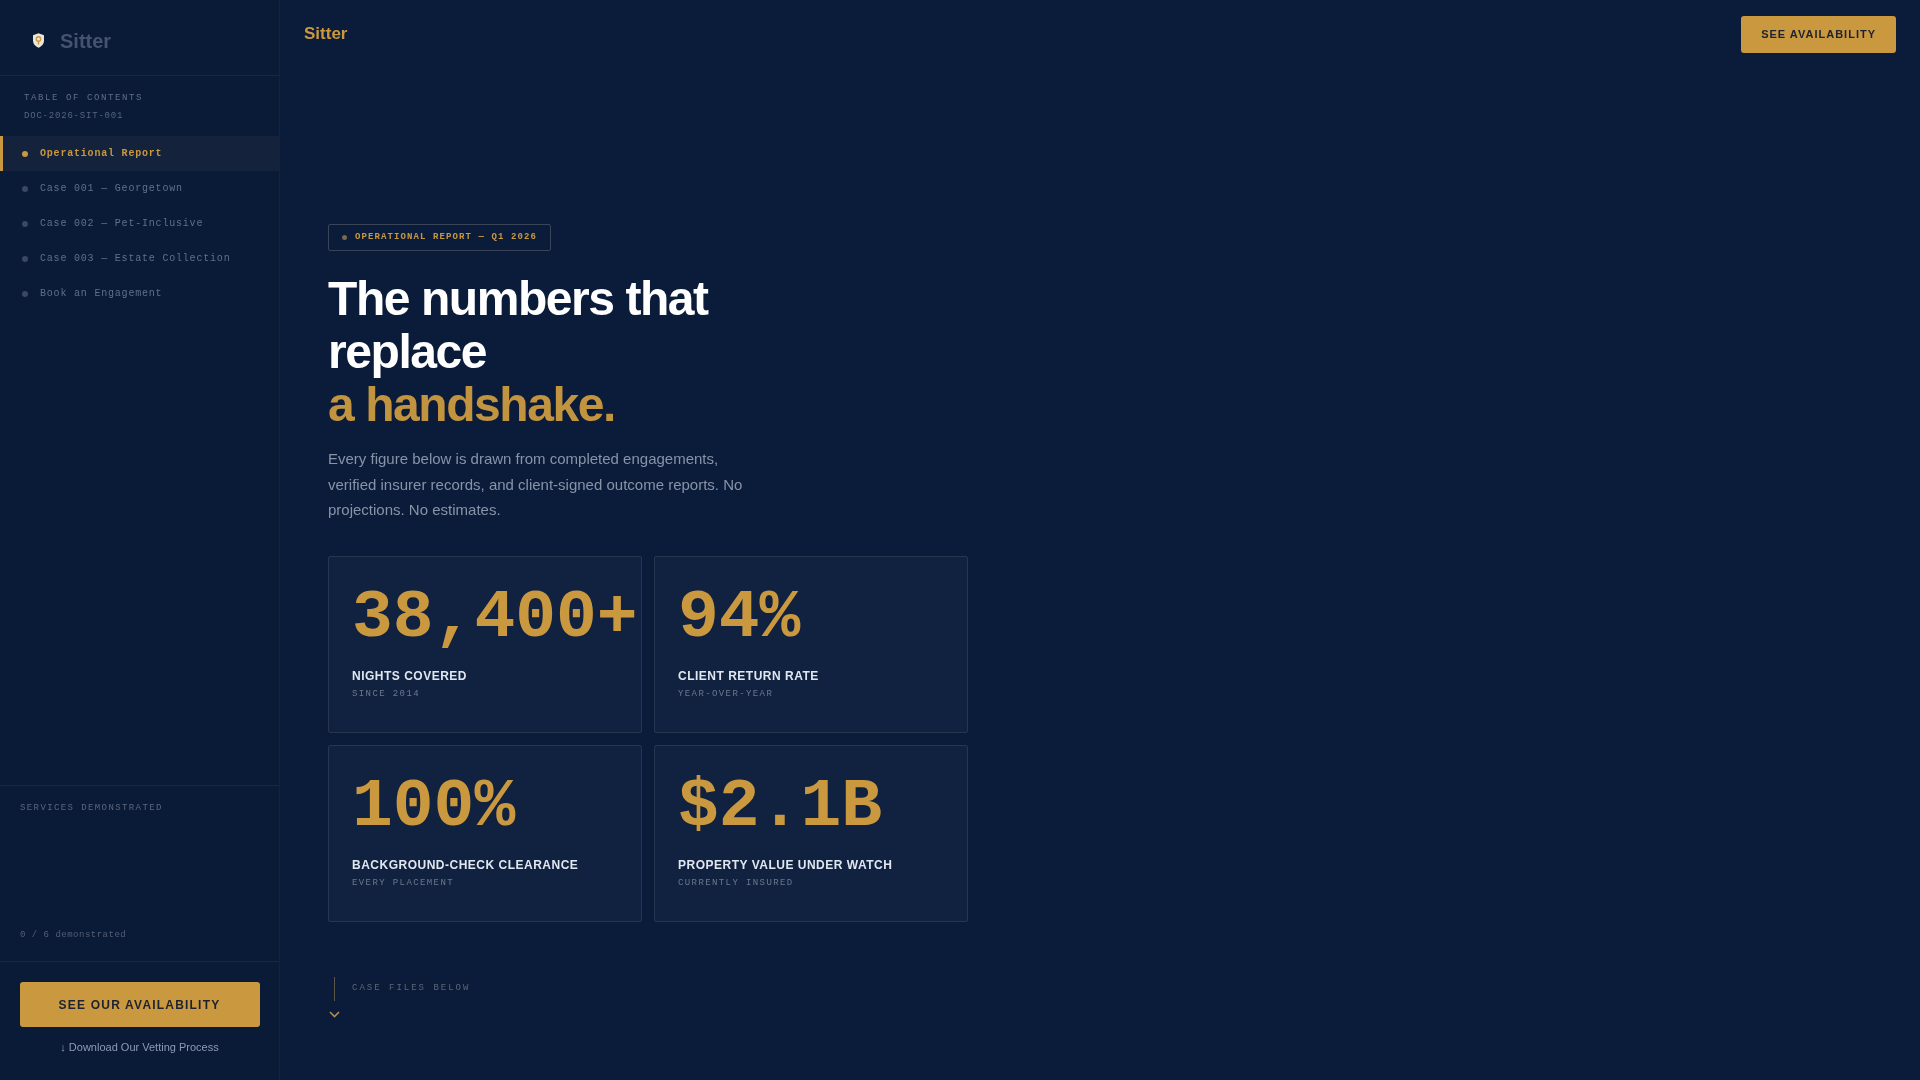  I want to click on sidebar-item: Book an Engagement, so click(139, 293).